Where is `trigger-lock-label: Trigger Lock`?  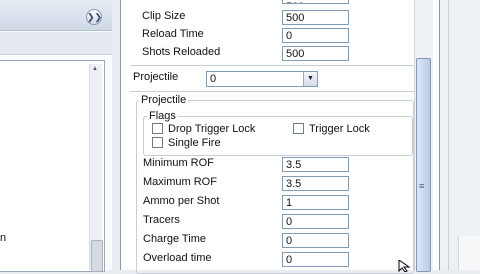 trigger-lock-label: Trigger Lock is located at coordinates (339, 129).